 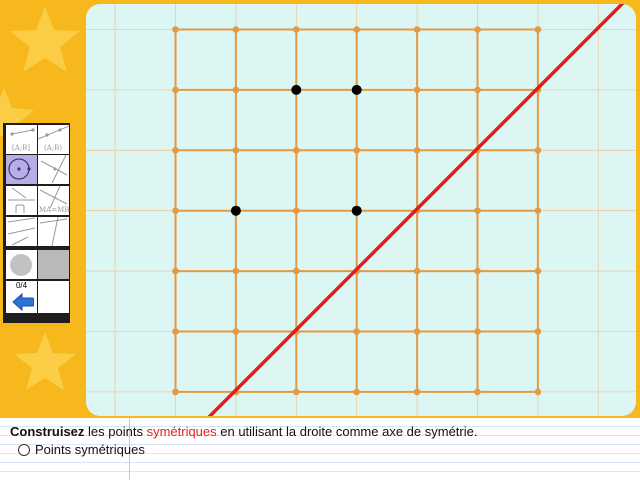 What do you see at coordinates (24, 449) in the screenshot?
I see `radio-button` at bounding box center [24, 449].